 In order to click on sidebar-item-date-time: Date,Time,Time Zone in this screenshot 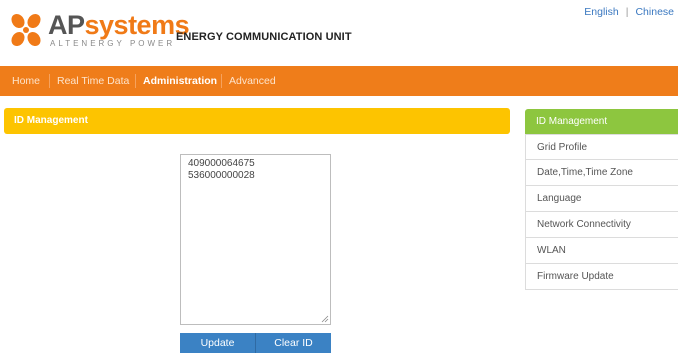, I will do `click(601, 173)`.